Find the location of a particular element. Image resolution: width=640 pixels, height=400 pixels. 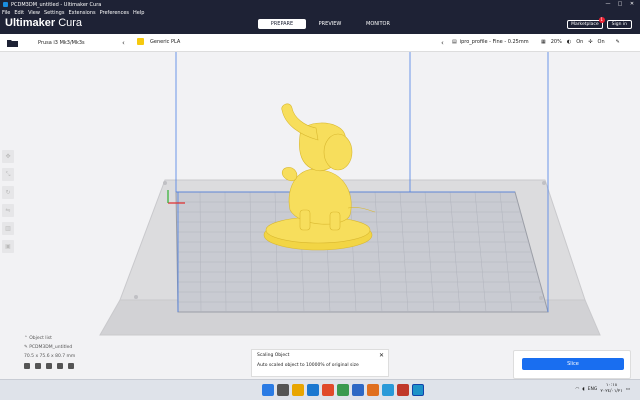

app-icon is located at coordinates (403, 390).